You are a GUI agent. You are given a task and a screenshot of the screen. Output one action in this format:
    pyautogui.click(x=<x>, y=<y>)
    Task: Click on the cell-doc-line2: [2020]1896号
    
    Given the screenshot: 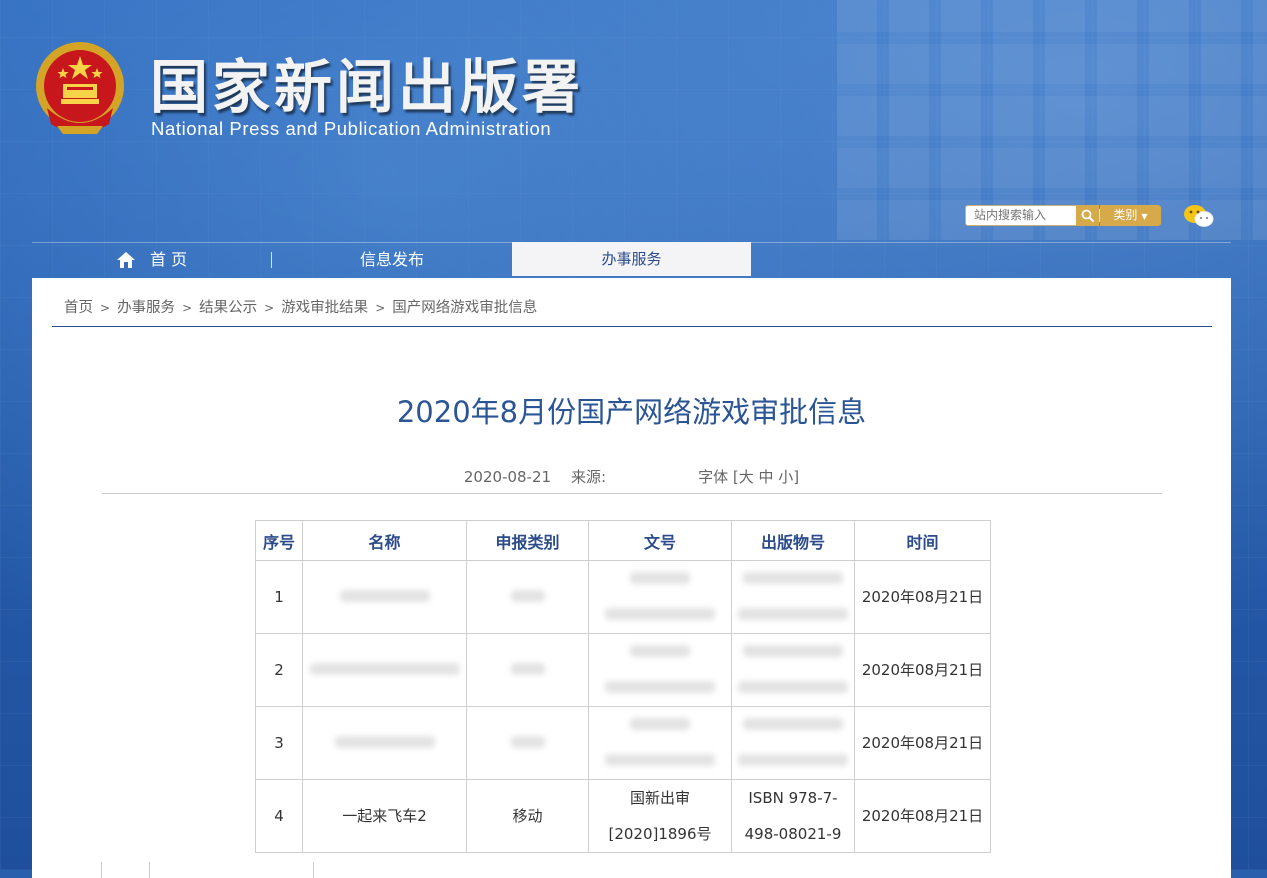 What is the action you would take?
    pyautogui.click(x=660, y=834)
    